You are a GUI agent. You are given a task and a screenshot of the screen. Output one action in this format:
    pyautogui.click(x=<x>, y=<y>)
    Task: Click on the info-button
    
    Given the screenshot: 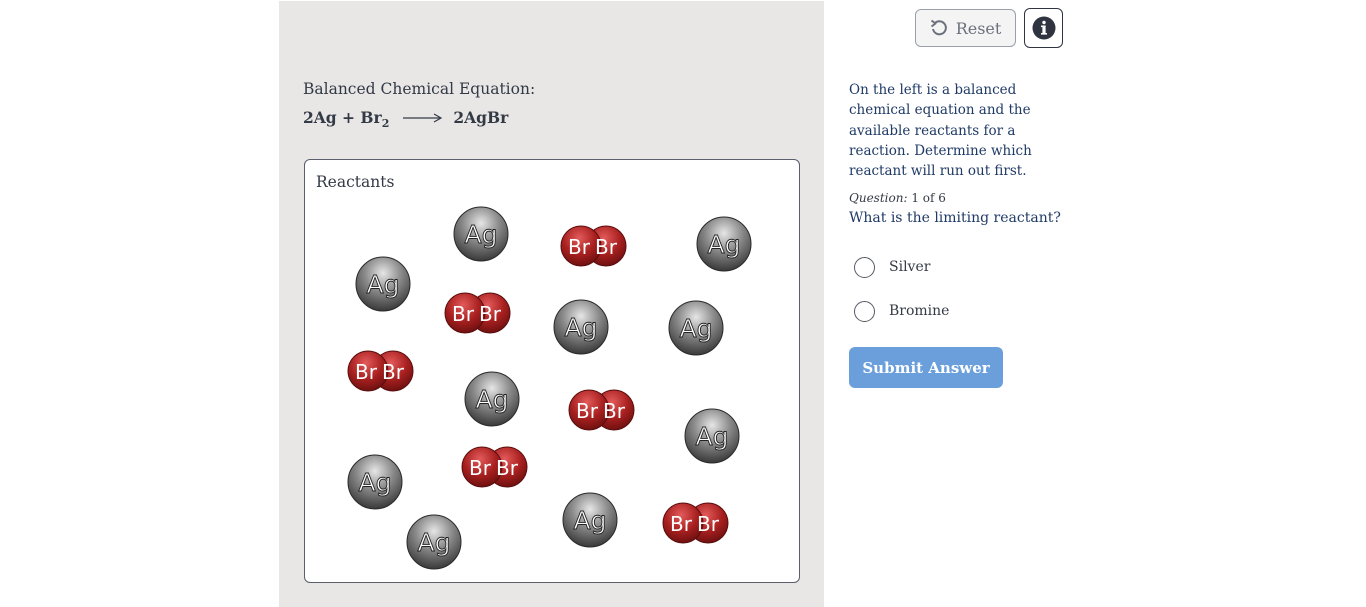 What is the action you would take?
    pyautogui.click(x=1043, y=28)
    